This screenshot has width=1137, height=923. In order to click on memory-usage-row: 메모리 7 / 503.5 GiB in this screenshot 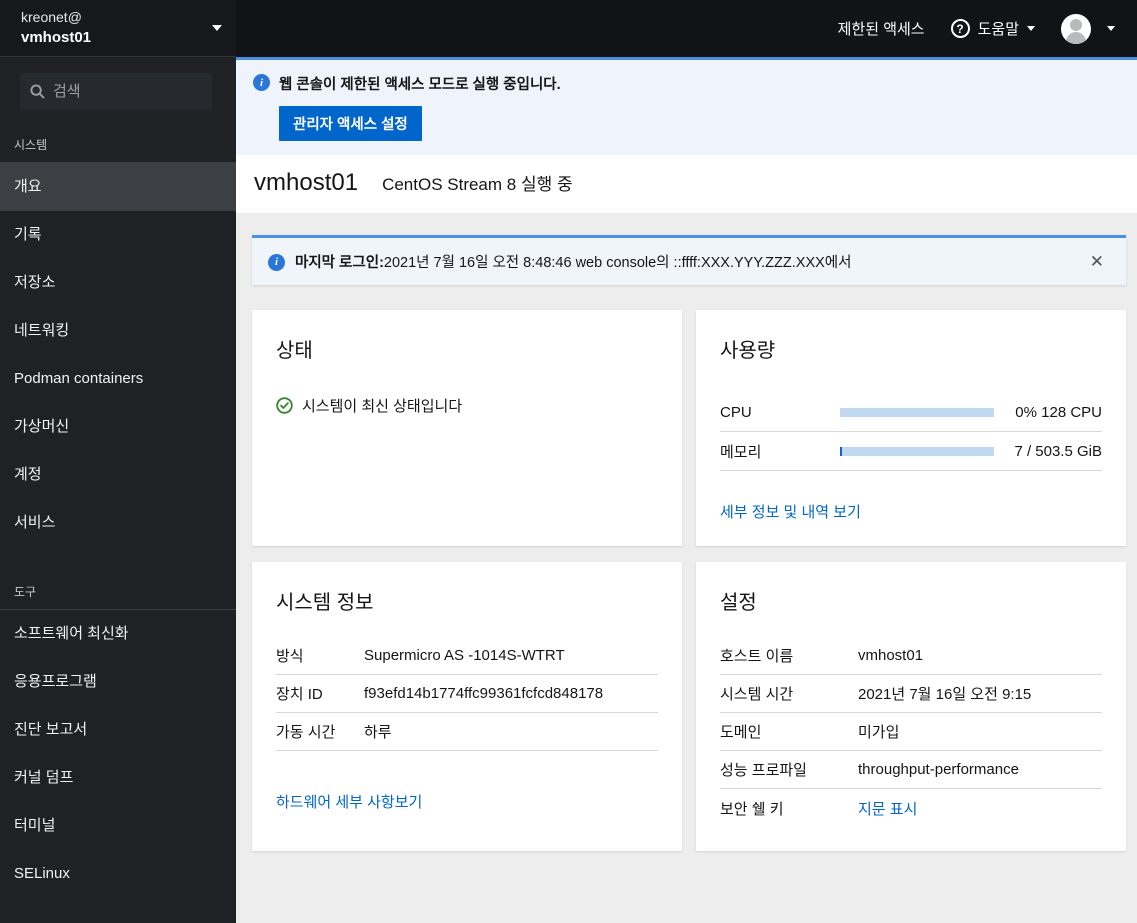, I will do `click(911, 451)`.